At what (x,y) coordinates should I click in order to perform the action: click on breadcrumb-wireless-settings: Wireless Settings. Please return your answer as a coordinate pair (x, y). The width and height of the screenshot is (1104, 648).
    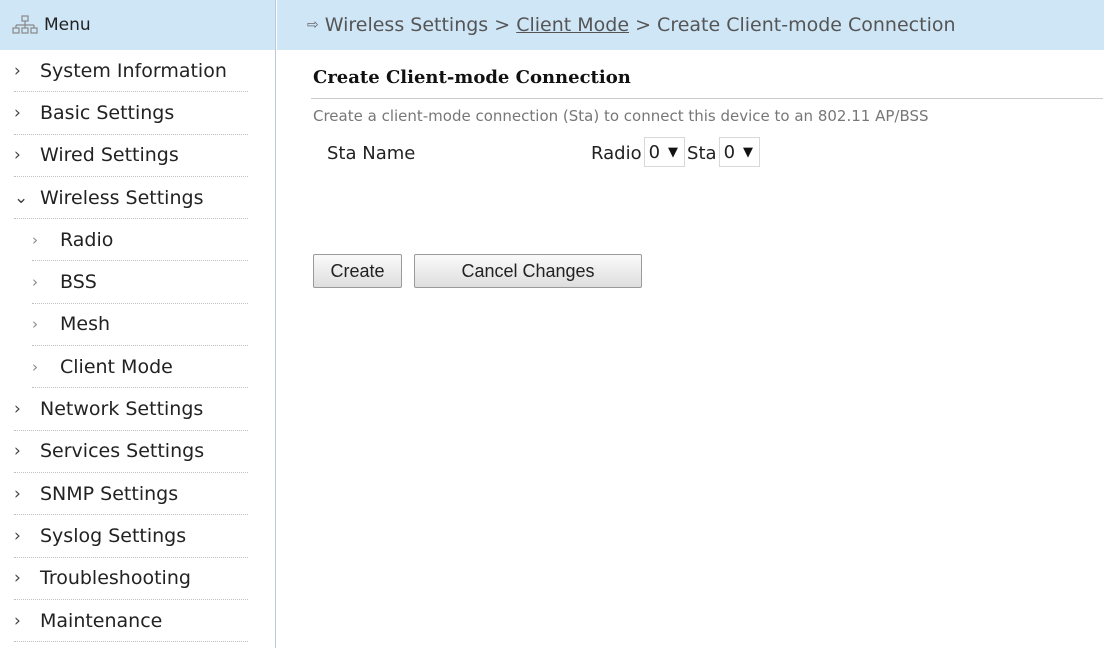
    Looking at the image, I should click on (406, 25).